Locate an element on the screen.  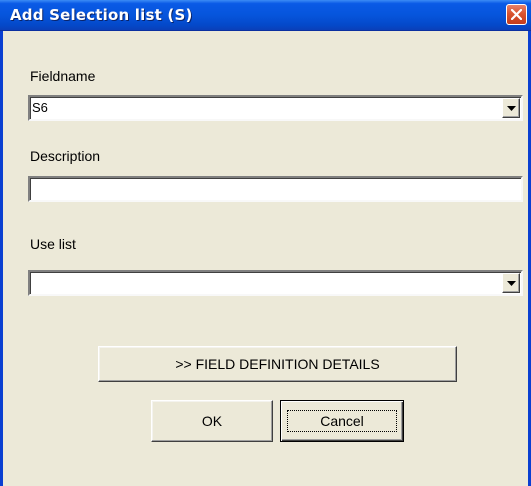
fieldname-combobox: S6 is located at coordinates (275, 108).